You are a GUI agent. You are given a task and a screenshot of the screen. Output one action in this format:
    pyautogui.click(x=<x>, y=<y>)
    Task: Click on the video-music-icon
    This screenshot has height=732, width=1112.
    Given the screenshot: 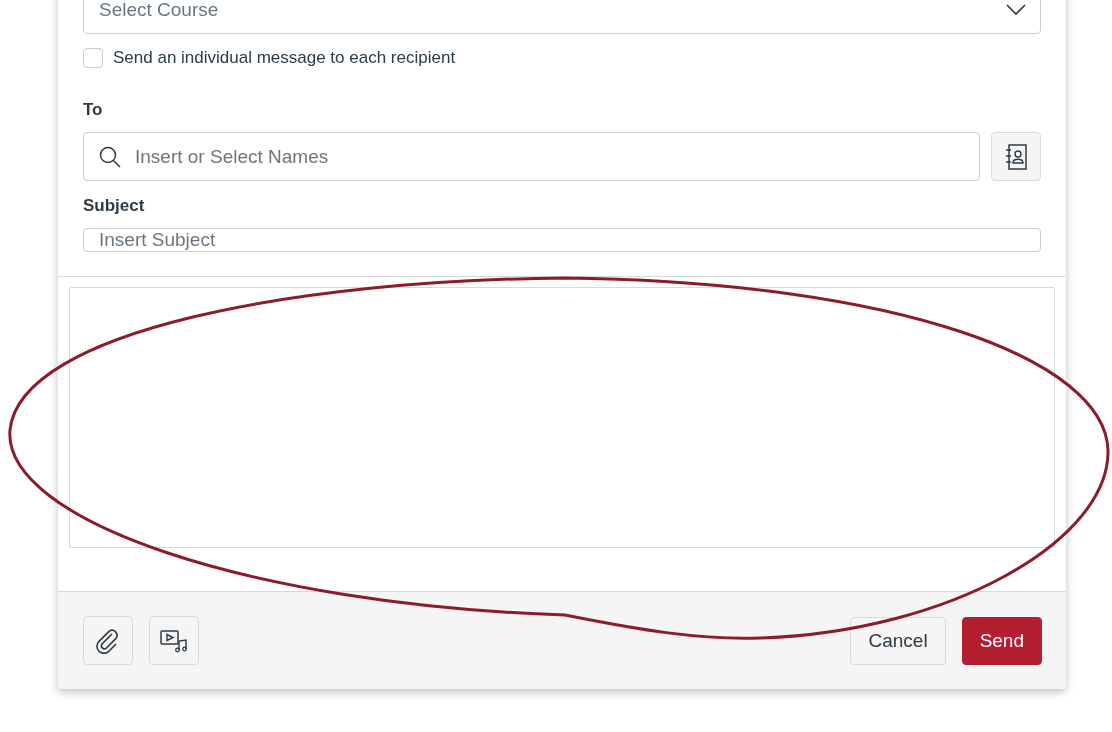 What is the action you would take?
    pyautogui.click(x=174, y=640)
    